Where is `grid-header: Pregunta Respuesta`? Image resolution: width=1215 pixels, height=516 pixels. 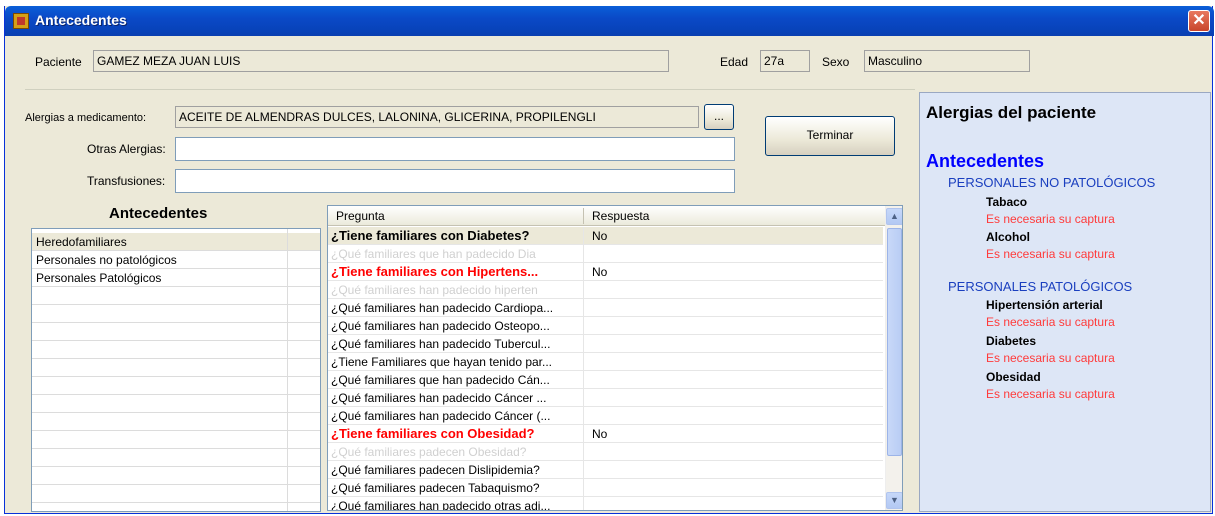
grid-header: Pregunta Respuesta is located at coordinates (615, 216).